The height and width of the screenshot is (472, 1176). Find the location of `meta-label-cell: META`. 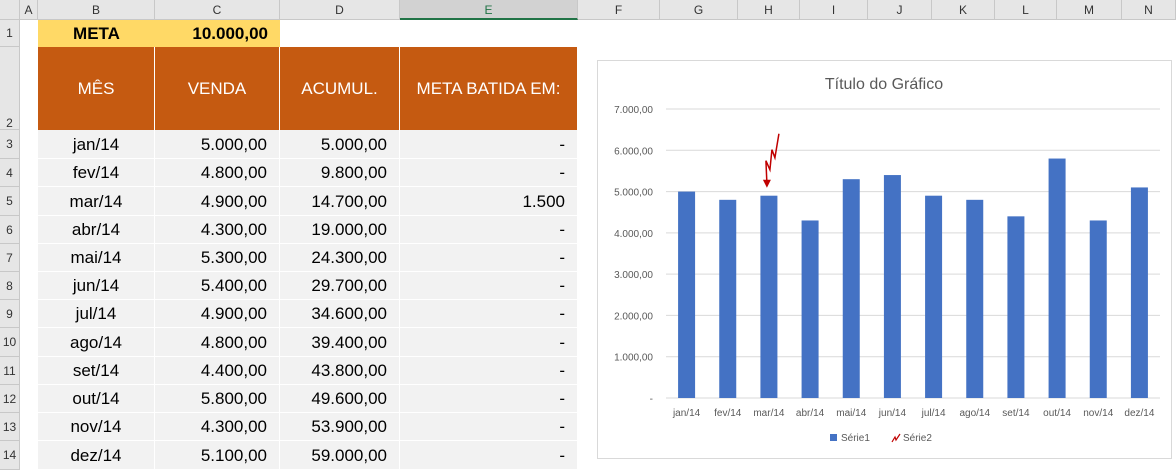

meta-label-cell: META is located at coordinates (96, 33).